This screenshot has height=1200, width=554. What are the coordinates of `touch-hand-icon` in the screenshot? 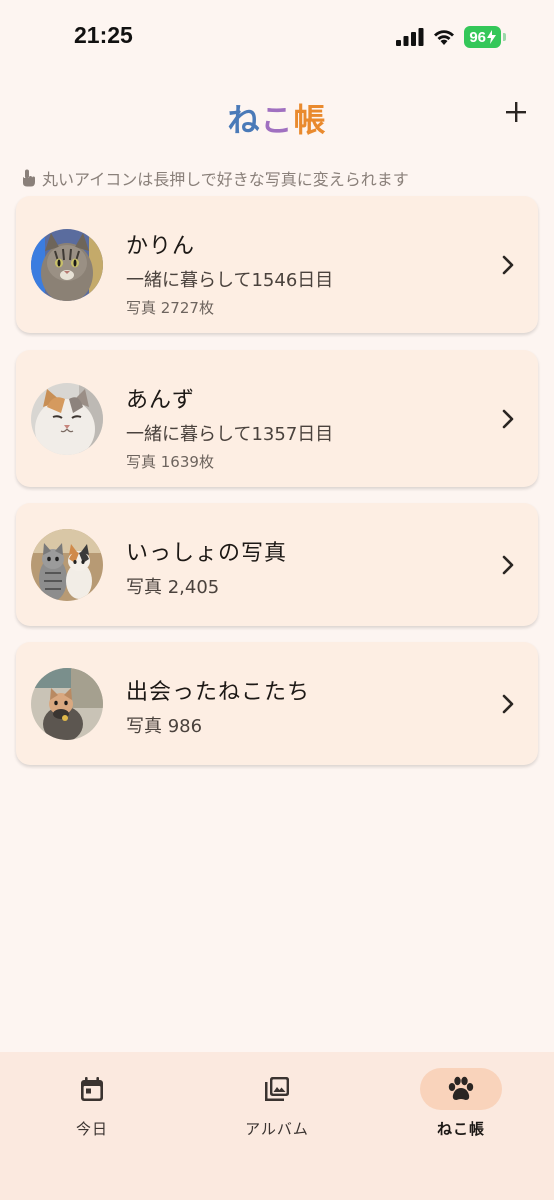 It's located at (29, 178).